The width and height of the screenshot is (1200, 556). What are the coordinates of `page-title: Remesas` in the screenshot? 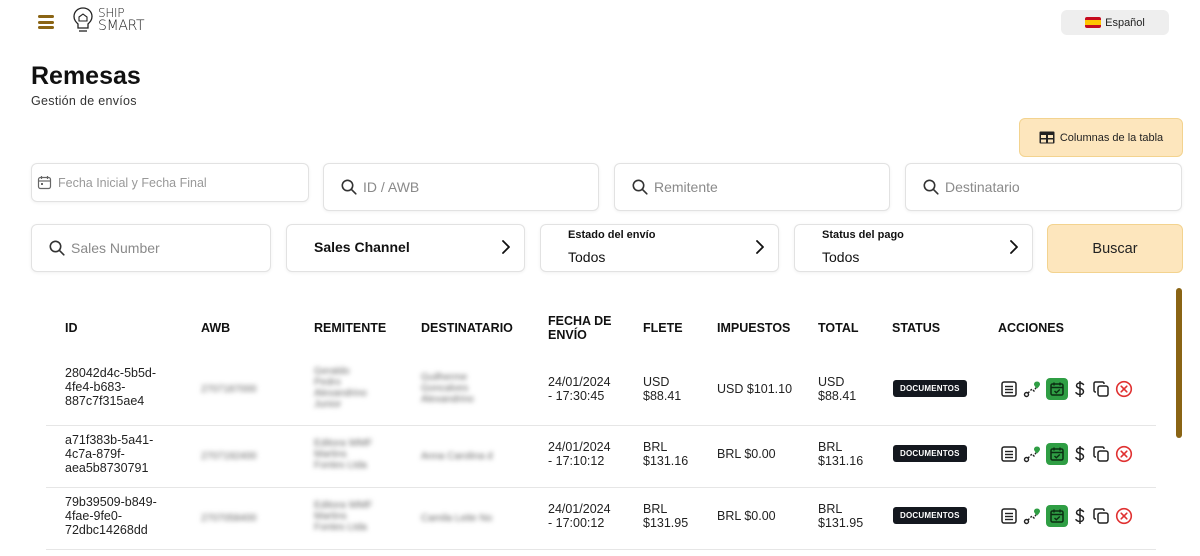 It's located at (86, 76).